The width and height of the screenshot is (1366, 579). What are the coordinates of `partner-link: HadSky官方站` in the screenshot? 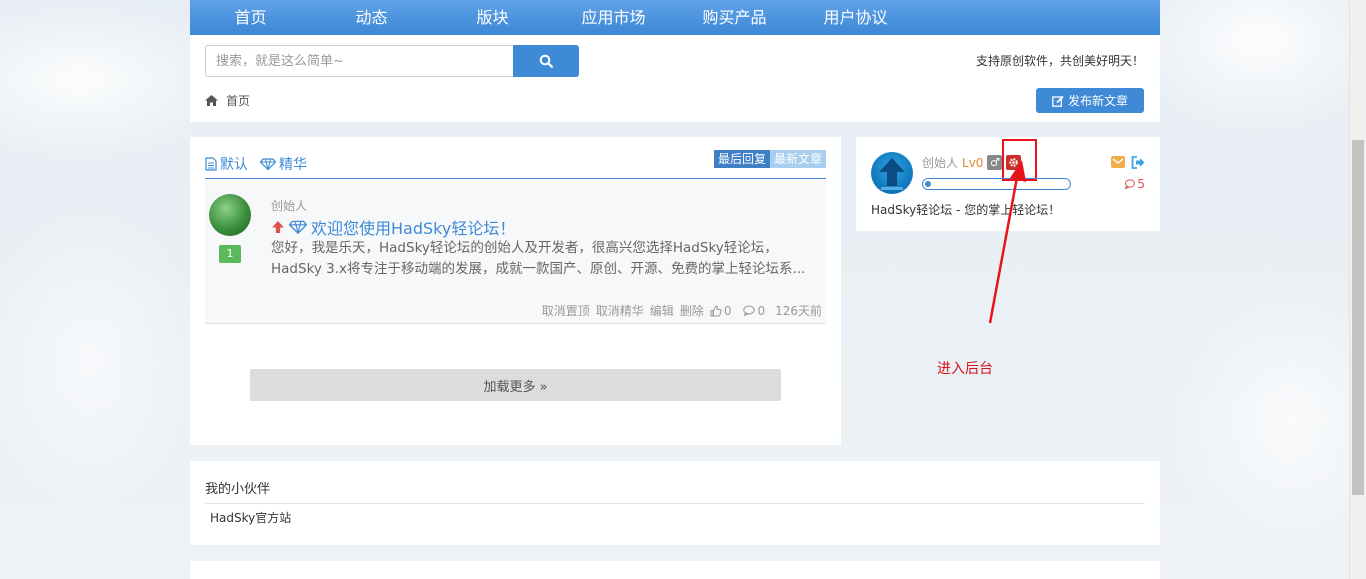 It's located at (250, 517).